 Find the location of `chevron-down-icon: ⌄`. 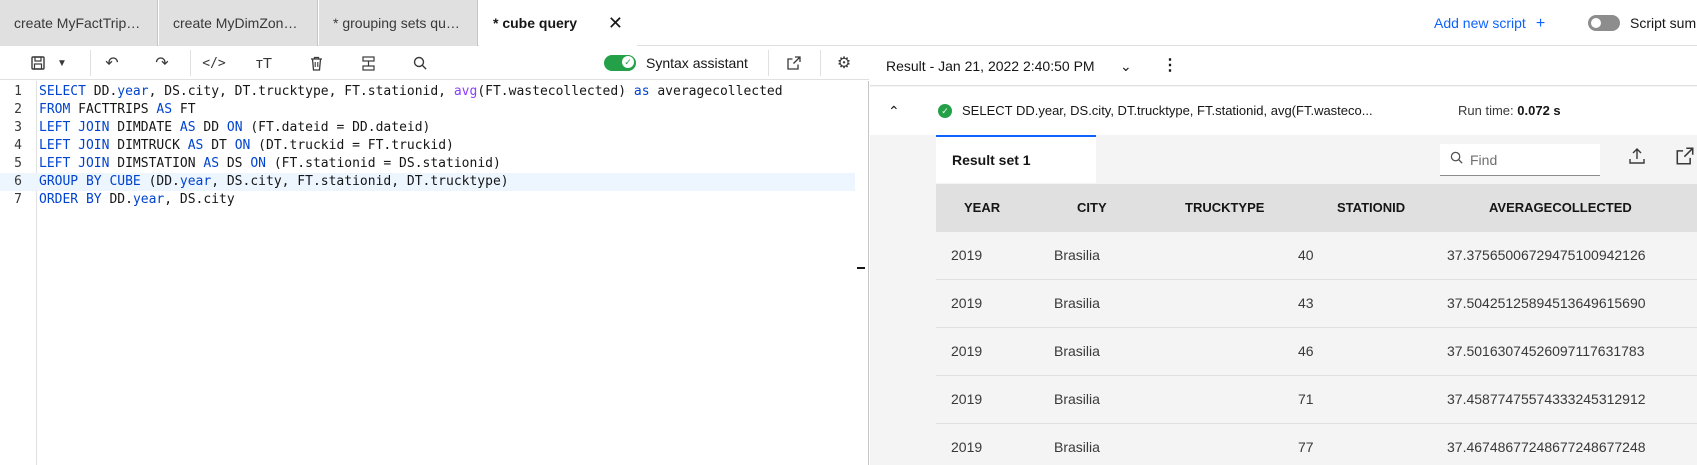

chevron-down-icon: ⌄ is located at coordinates (1126, 66).